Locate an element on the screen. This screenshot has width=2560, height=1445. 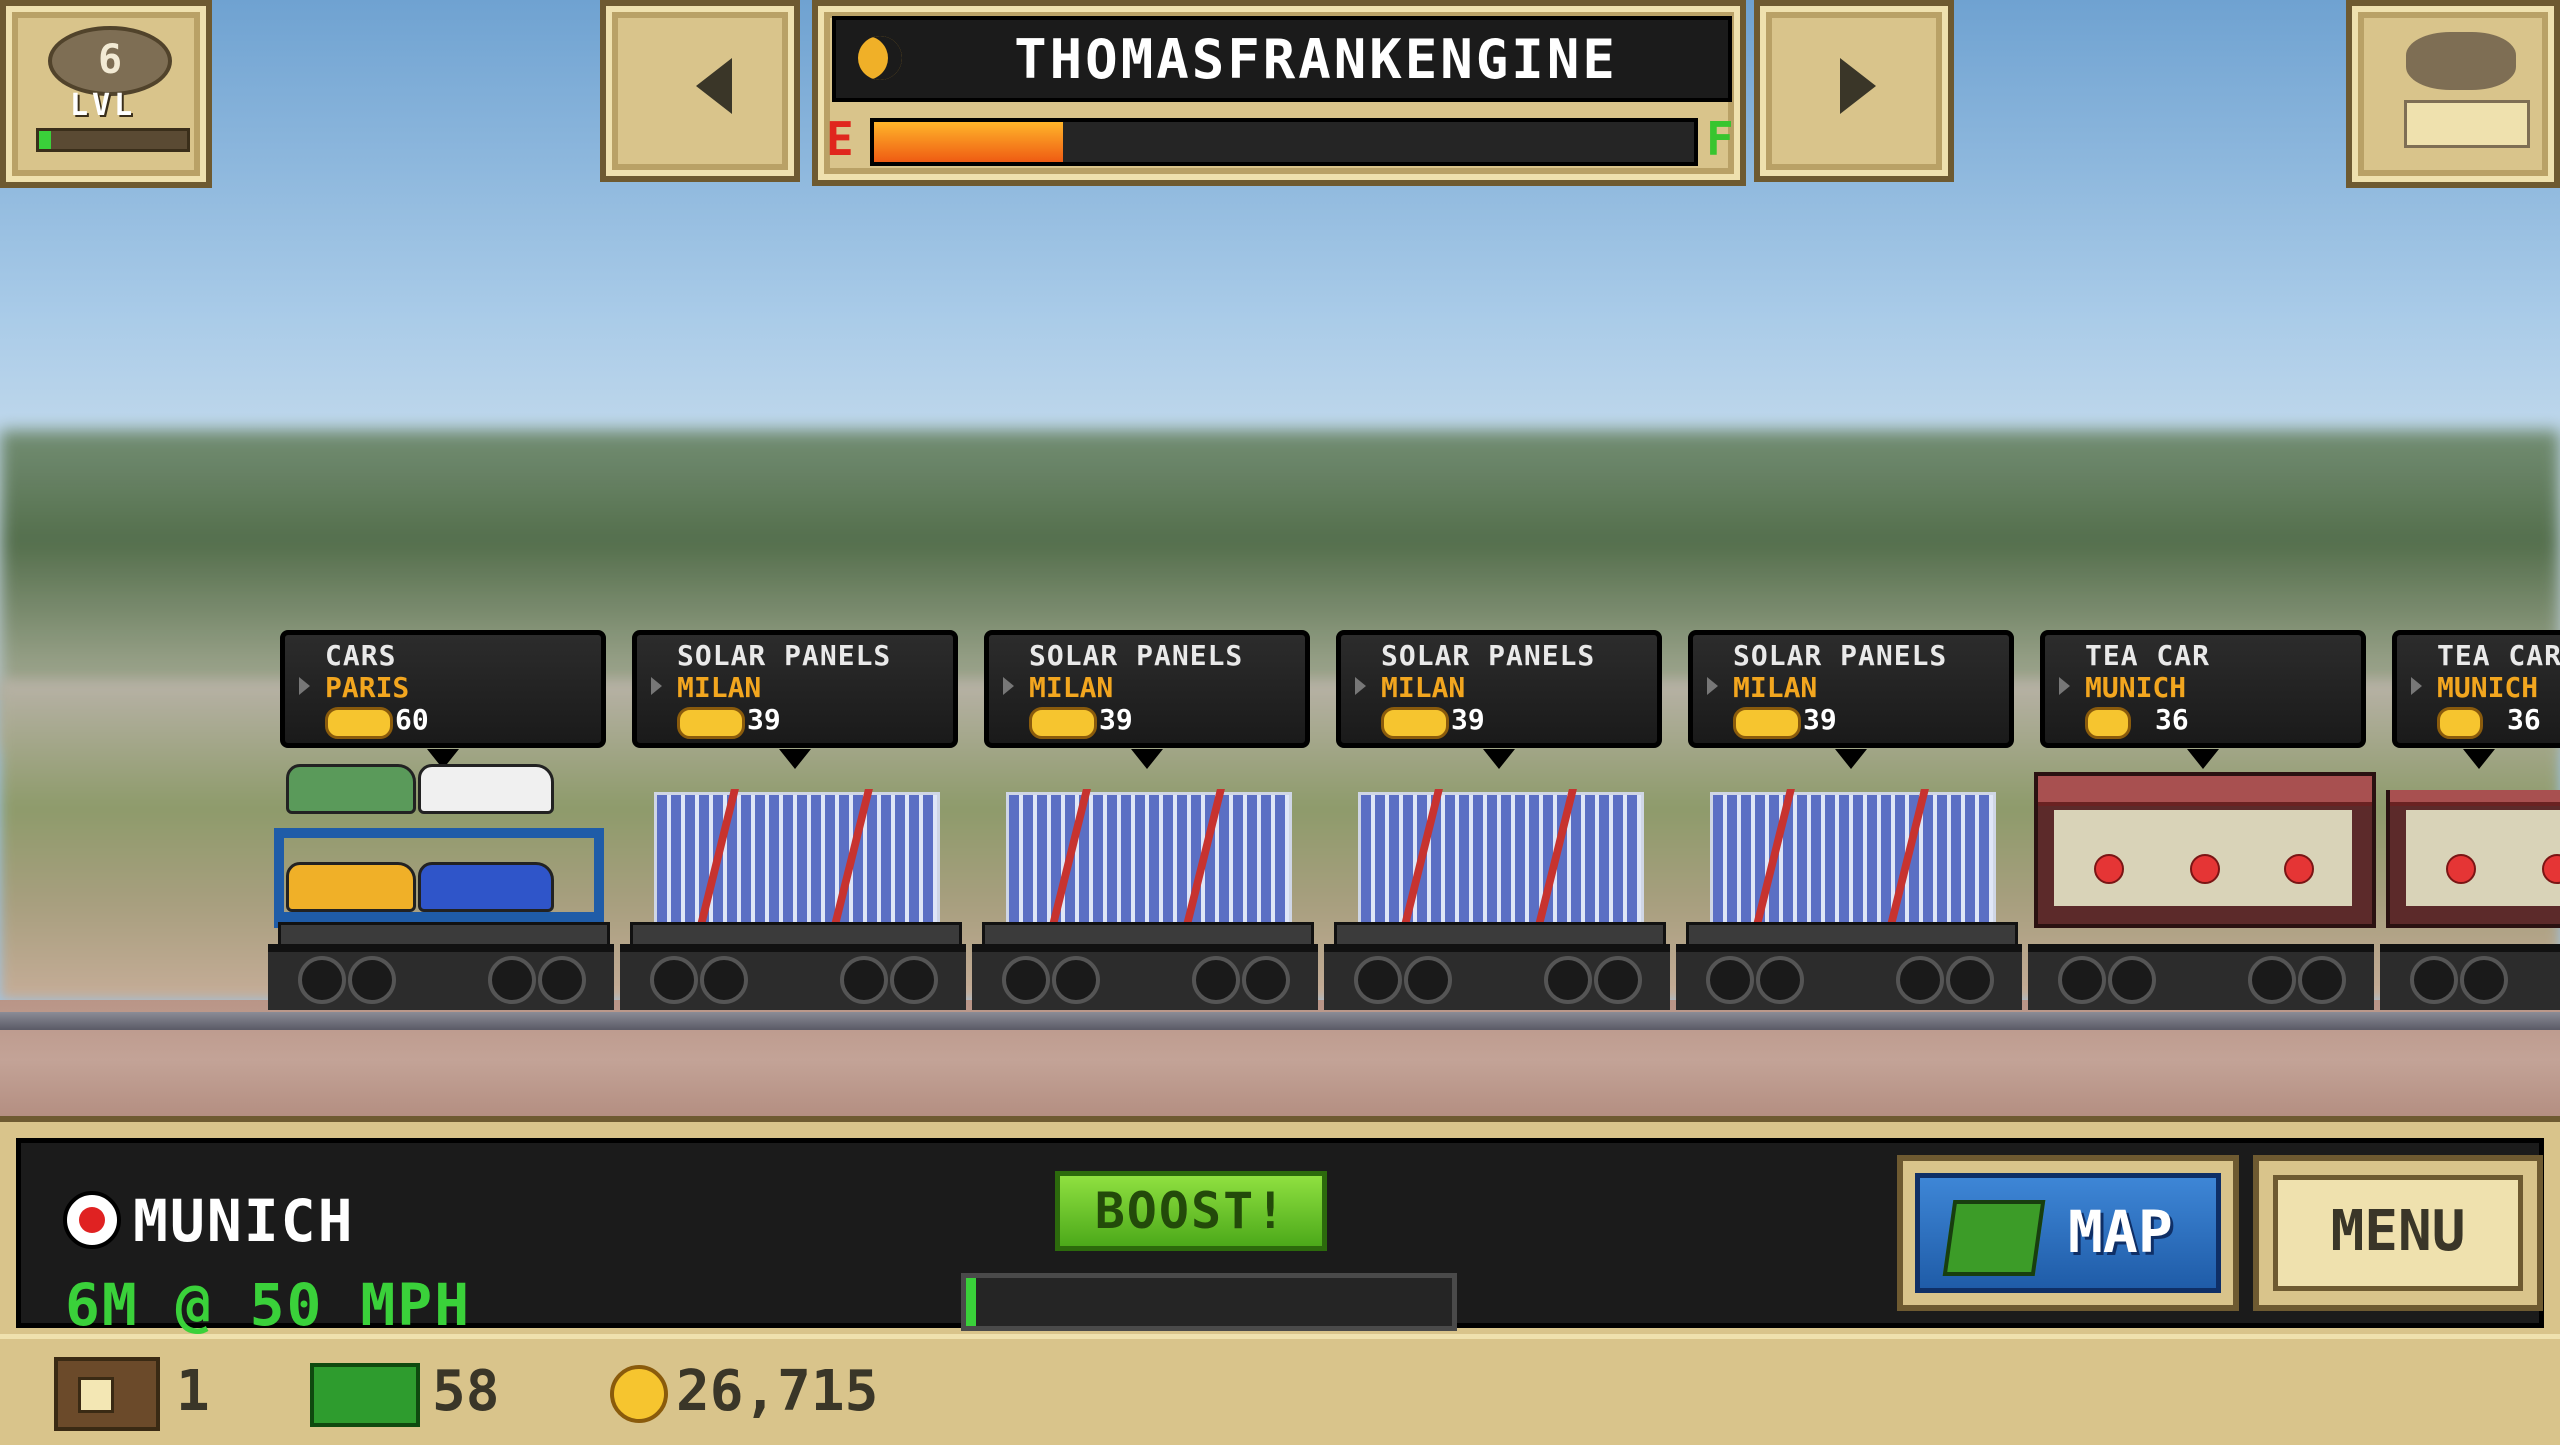
steam-cloud-icon is located at coordinates (2461, 61).